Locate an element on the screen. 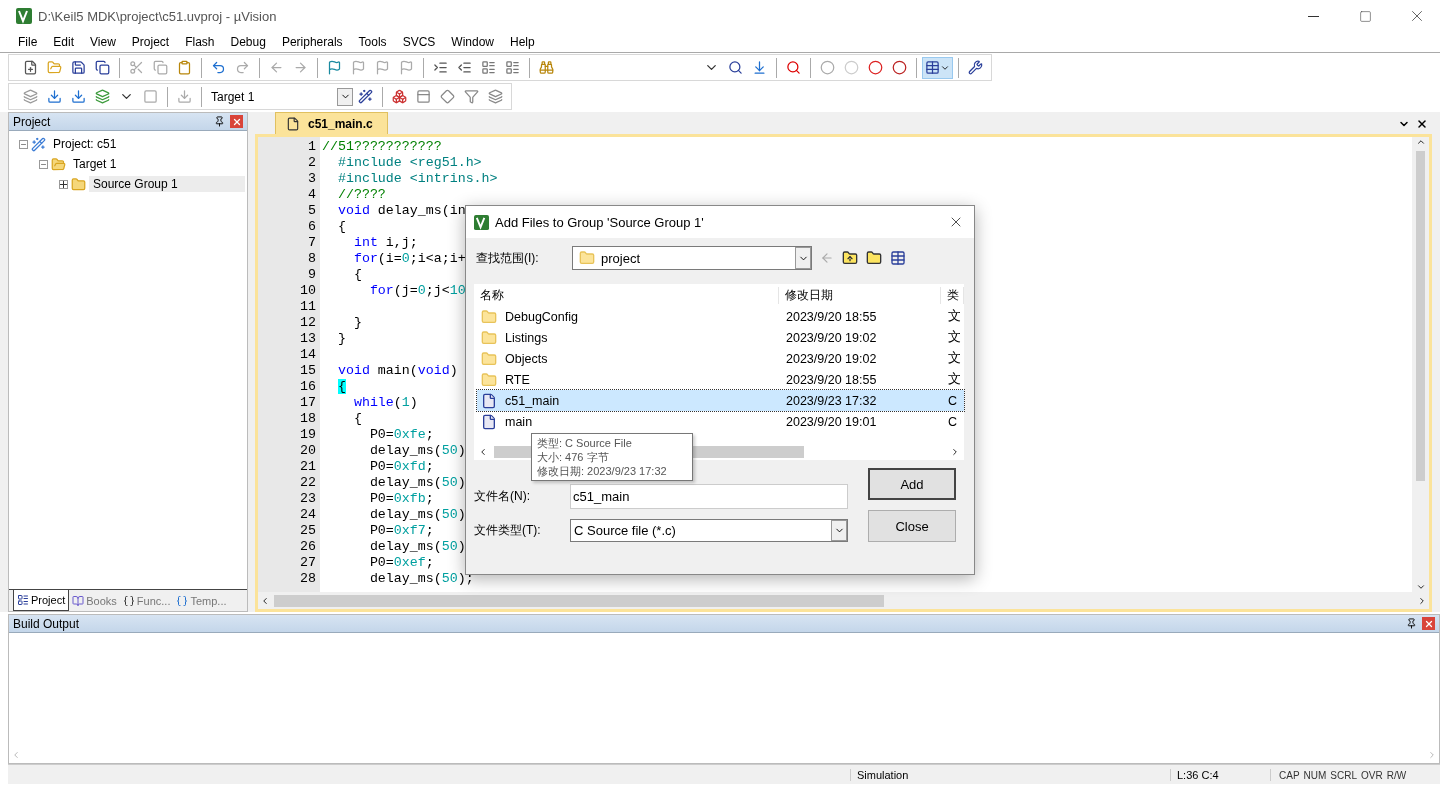  up-folder-icon is located at coordinates (850, 258).